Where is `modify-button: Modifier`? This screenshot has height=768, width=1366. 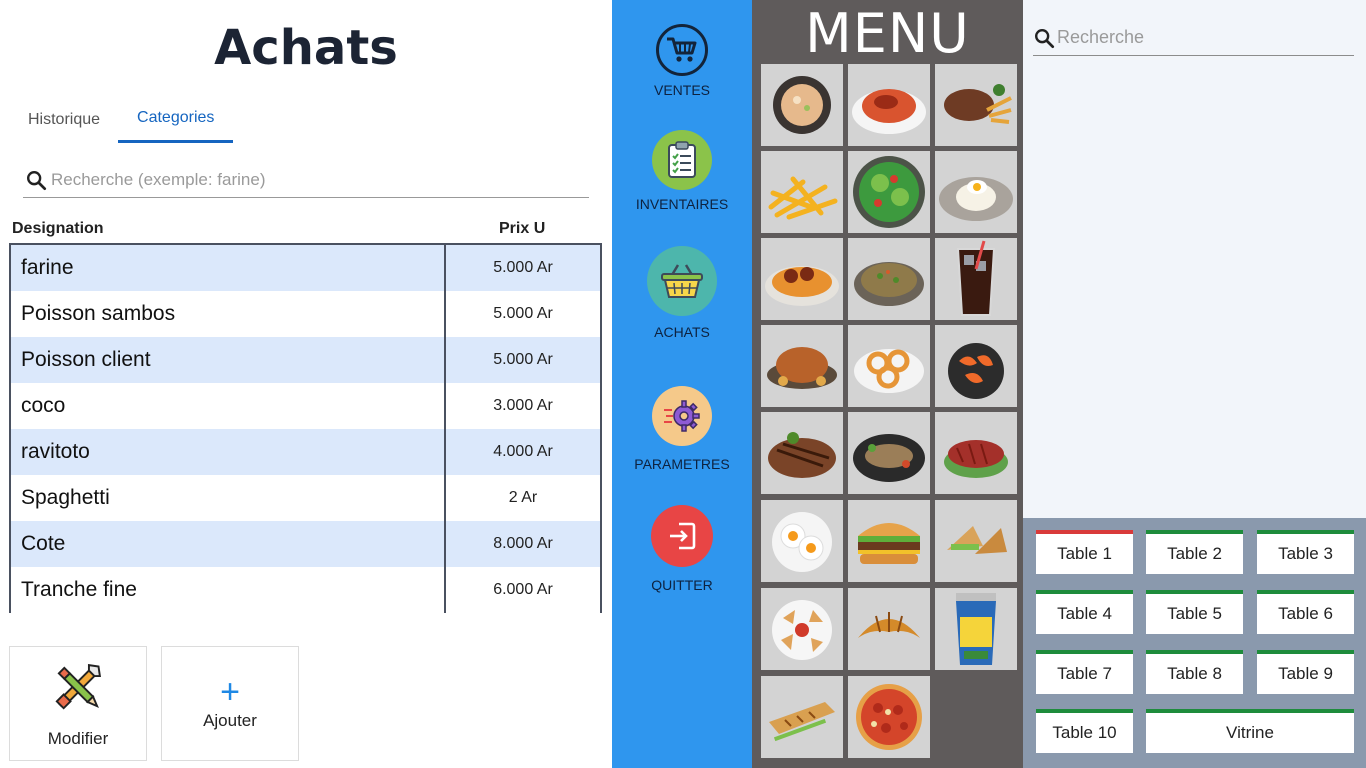 modify-button: Modifier is located at coordinates (78, 703).